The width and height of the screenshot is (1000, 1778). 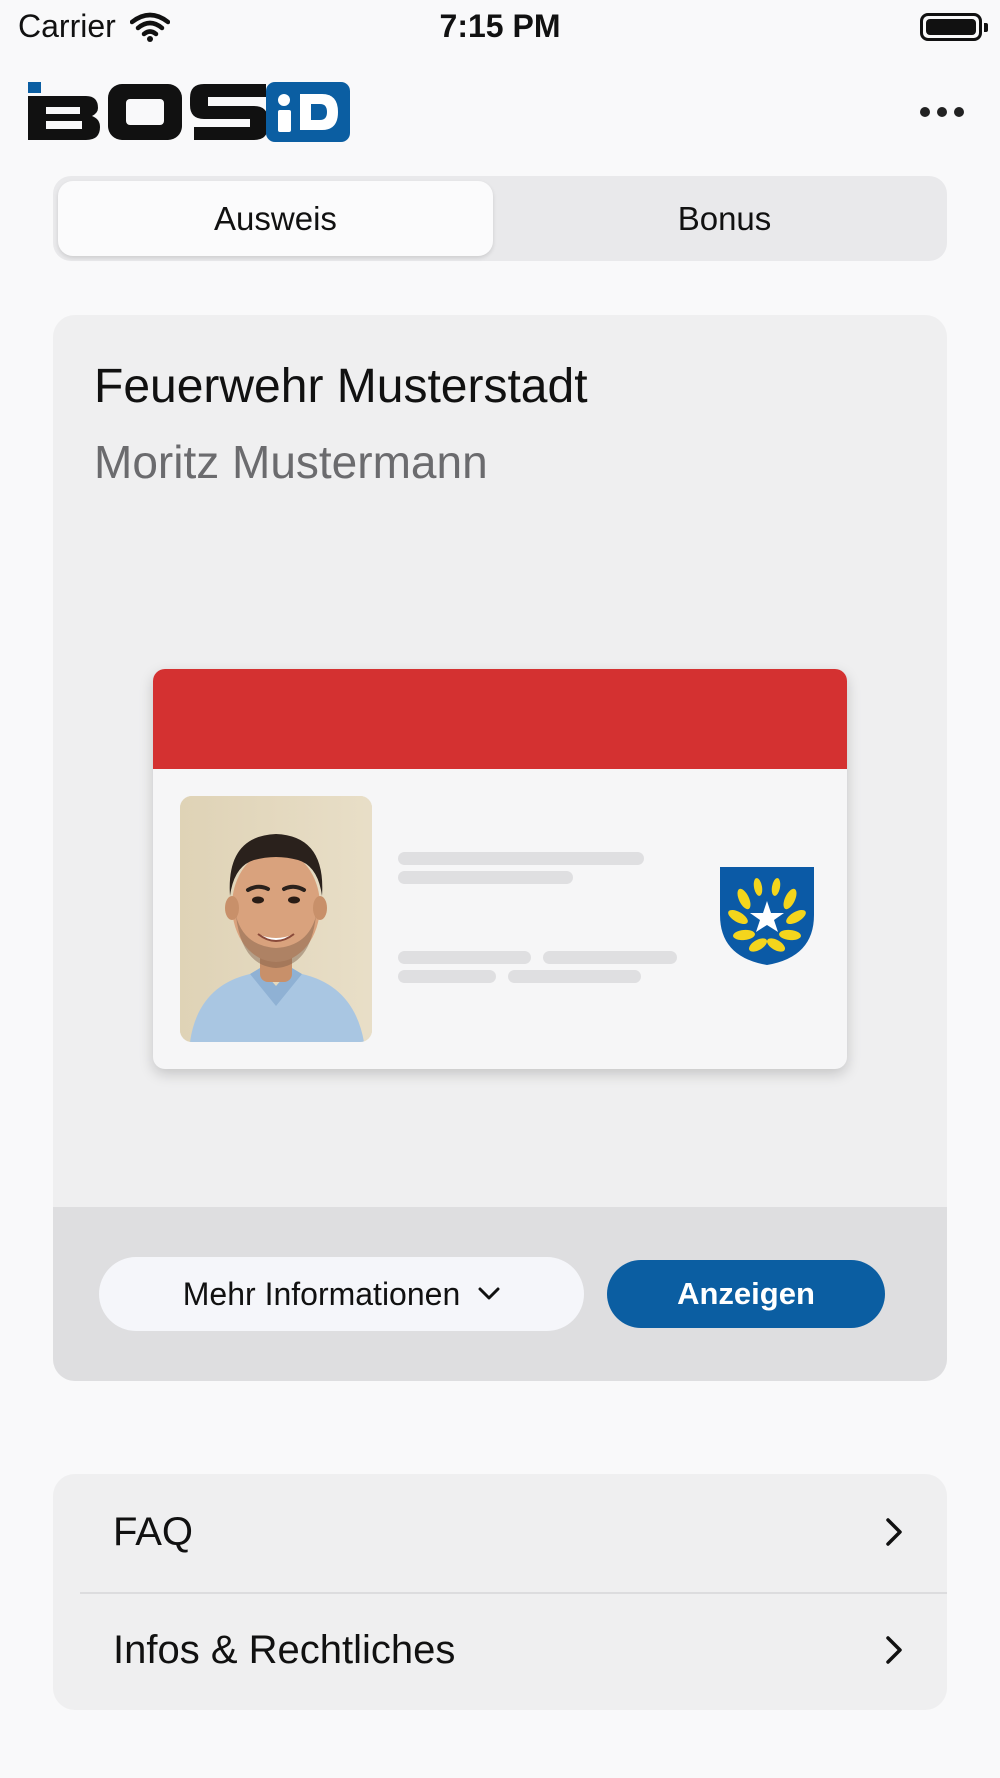 I want to click on list-item-label: Infos & Rechtliches, so click(x=284, y=1650).